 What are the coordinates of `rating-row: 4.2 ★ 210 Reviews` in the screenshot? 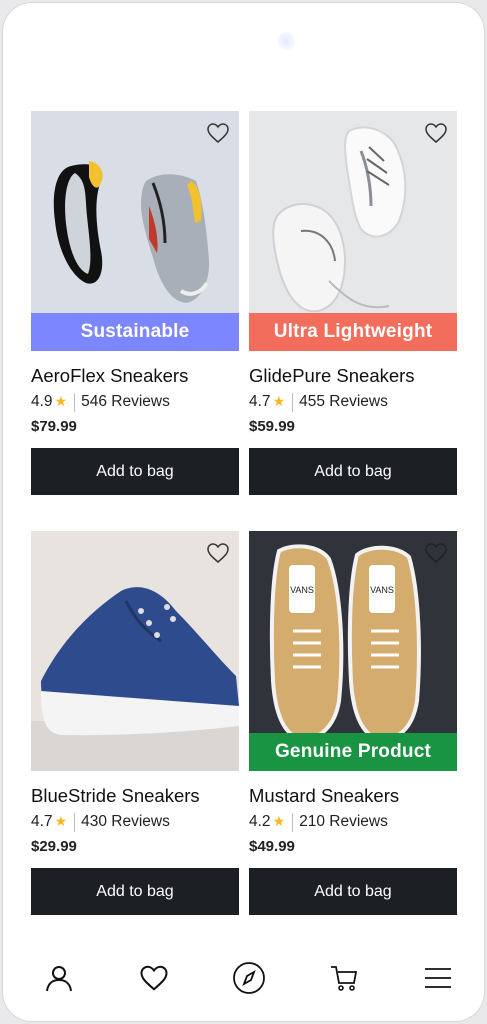 It's located at (353, 822).